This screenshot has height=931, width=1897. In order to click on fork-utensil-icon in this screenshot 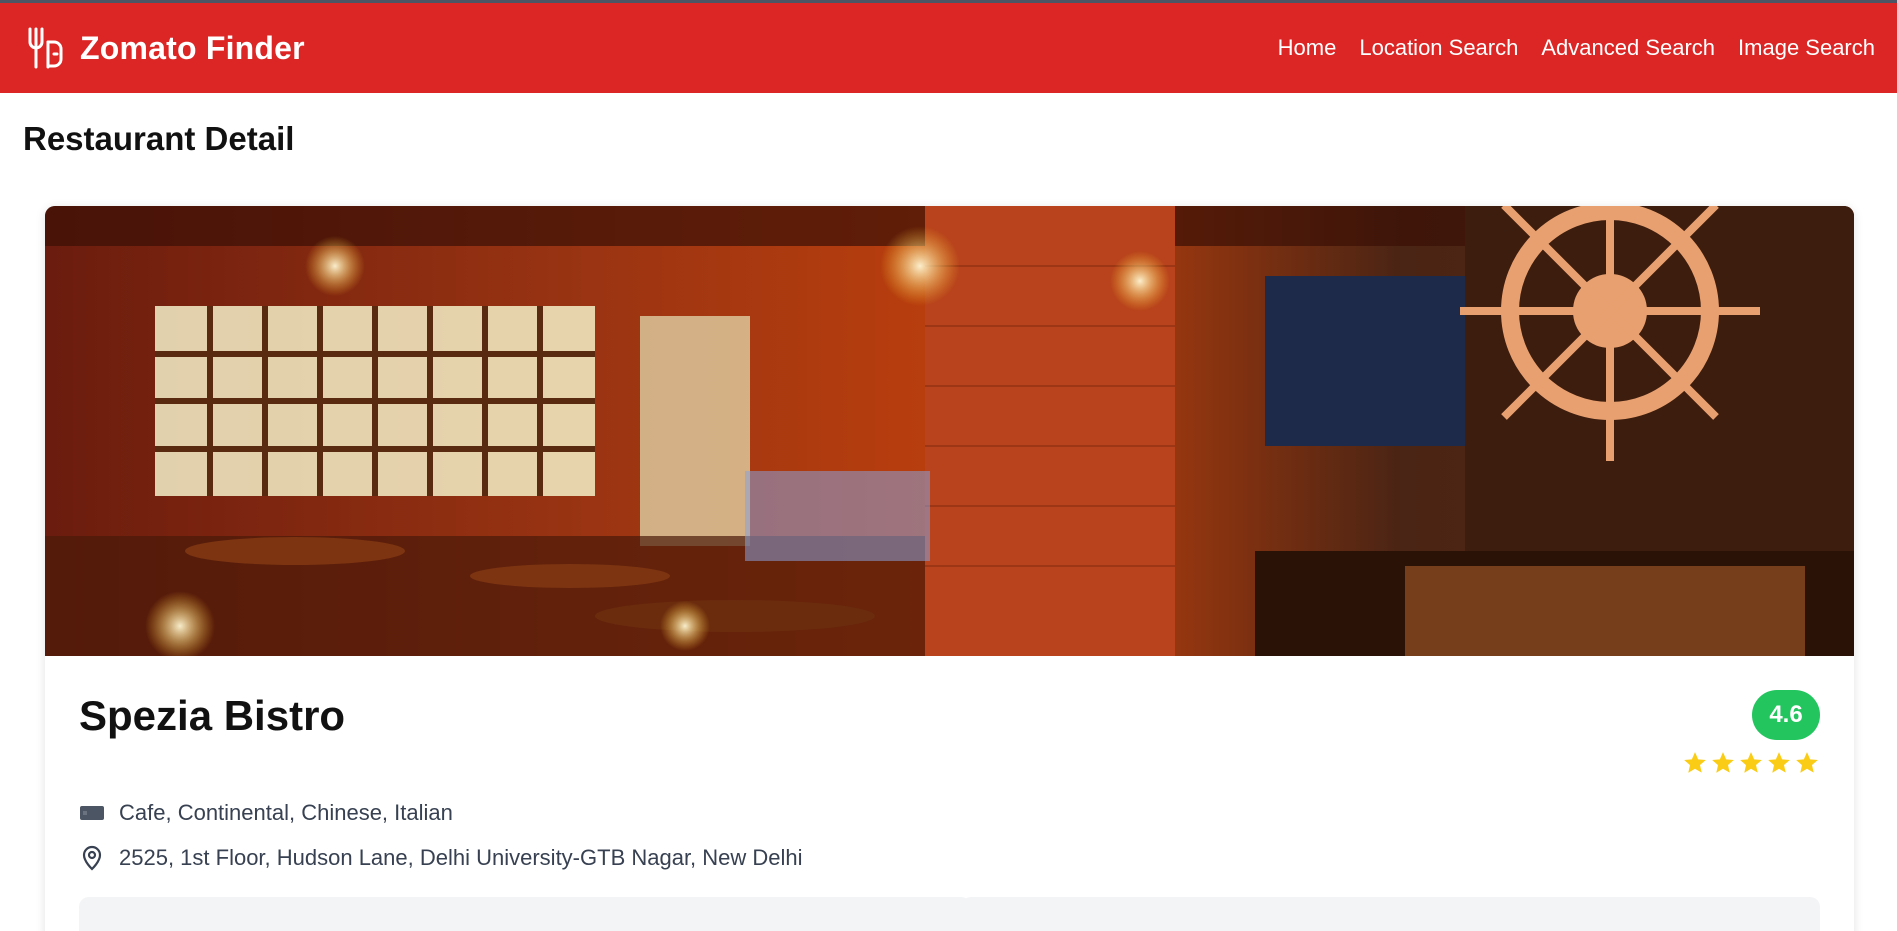, I will do `click(45, 48)`.